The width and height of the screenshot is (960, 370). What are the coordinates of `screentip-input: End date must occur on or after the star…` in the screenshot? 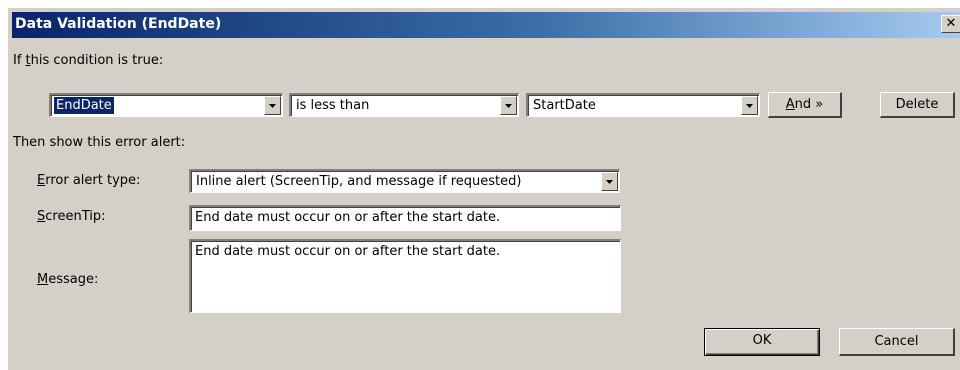 It's located at (405, 218).